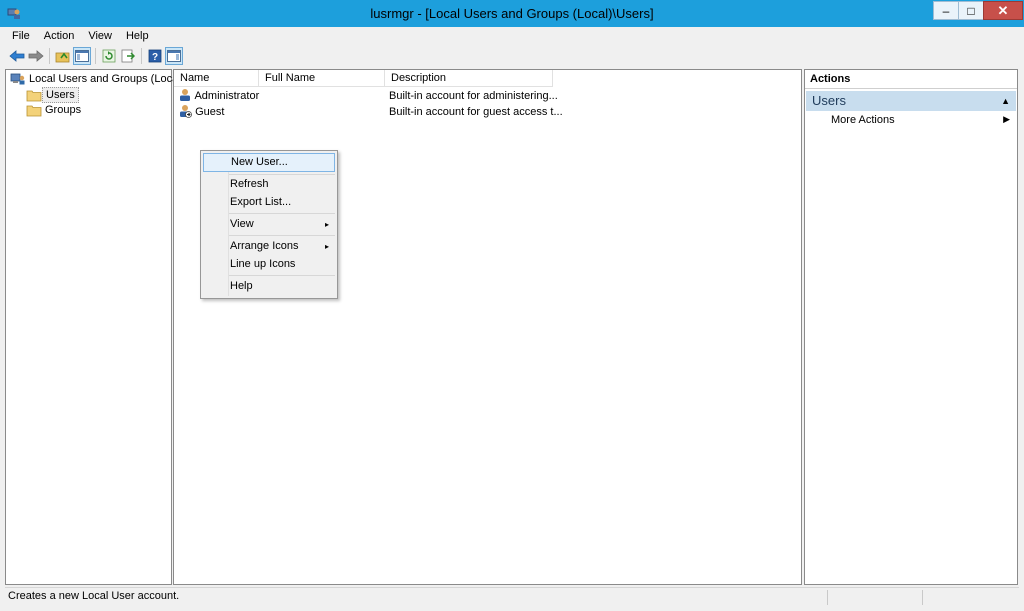  Describe the element at coordinates (829, 100) in the screenshot. I see `actions-section-label: Users` at that location.